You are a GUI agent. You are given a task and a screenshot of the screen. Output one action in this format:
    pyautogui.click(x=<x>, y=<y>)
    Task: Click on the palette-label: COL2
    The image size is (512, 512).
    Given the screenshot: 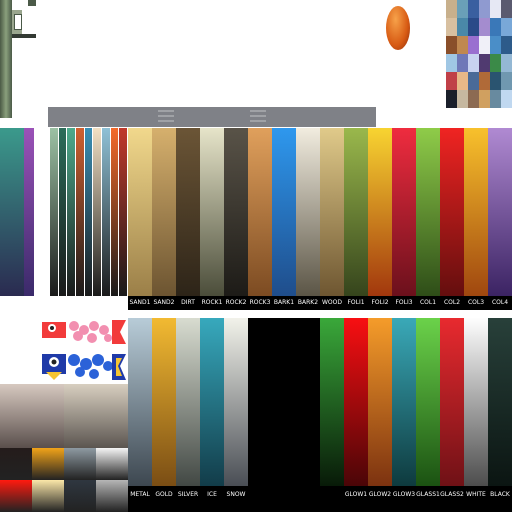 What is the action you would take?
    pyautogui.click(x=452, y=302)
    